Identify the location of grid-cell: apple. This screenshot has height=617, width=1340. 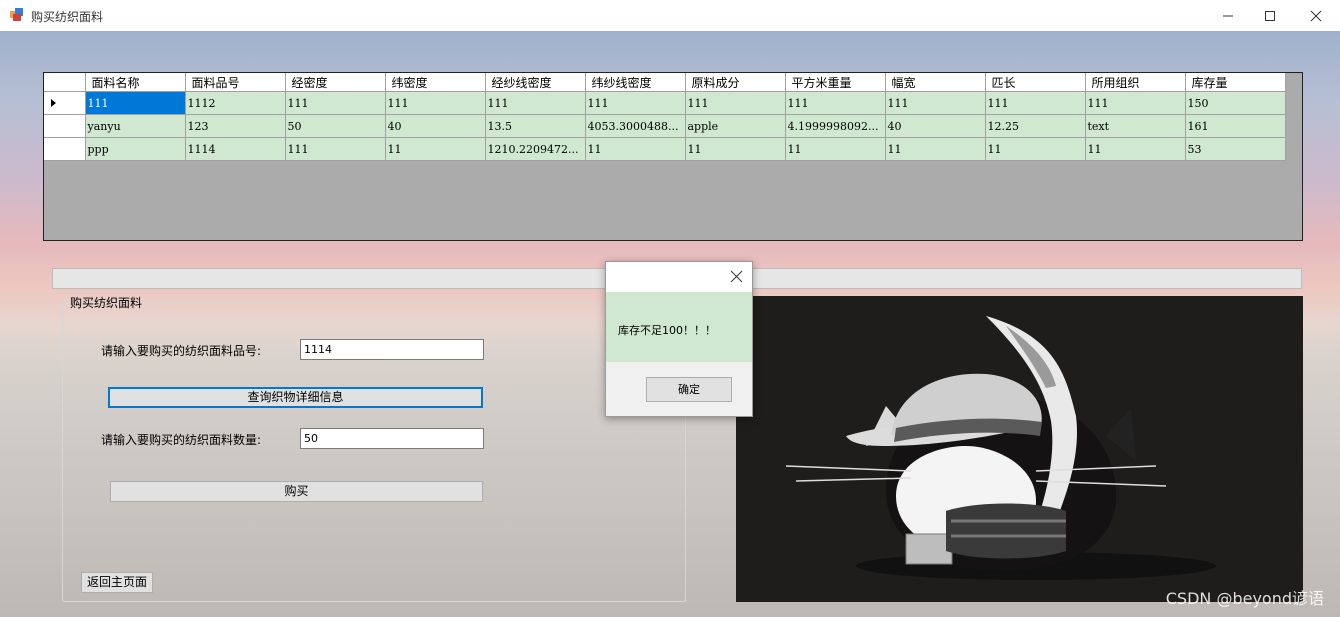
(735, 126).